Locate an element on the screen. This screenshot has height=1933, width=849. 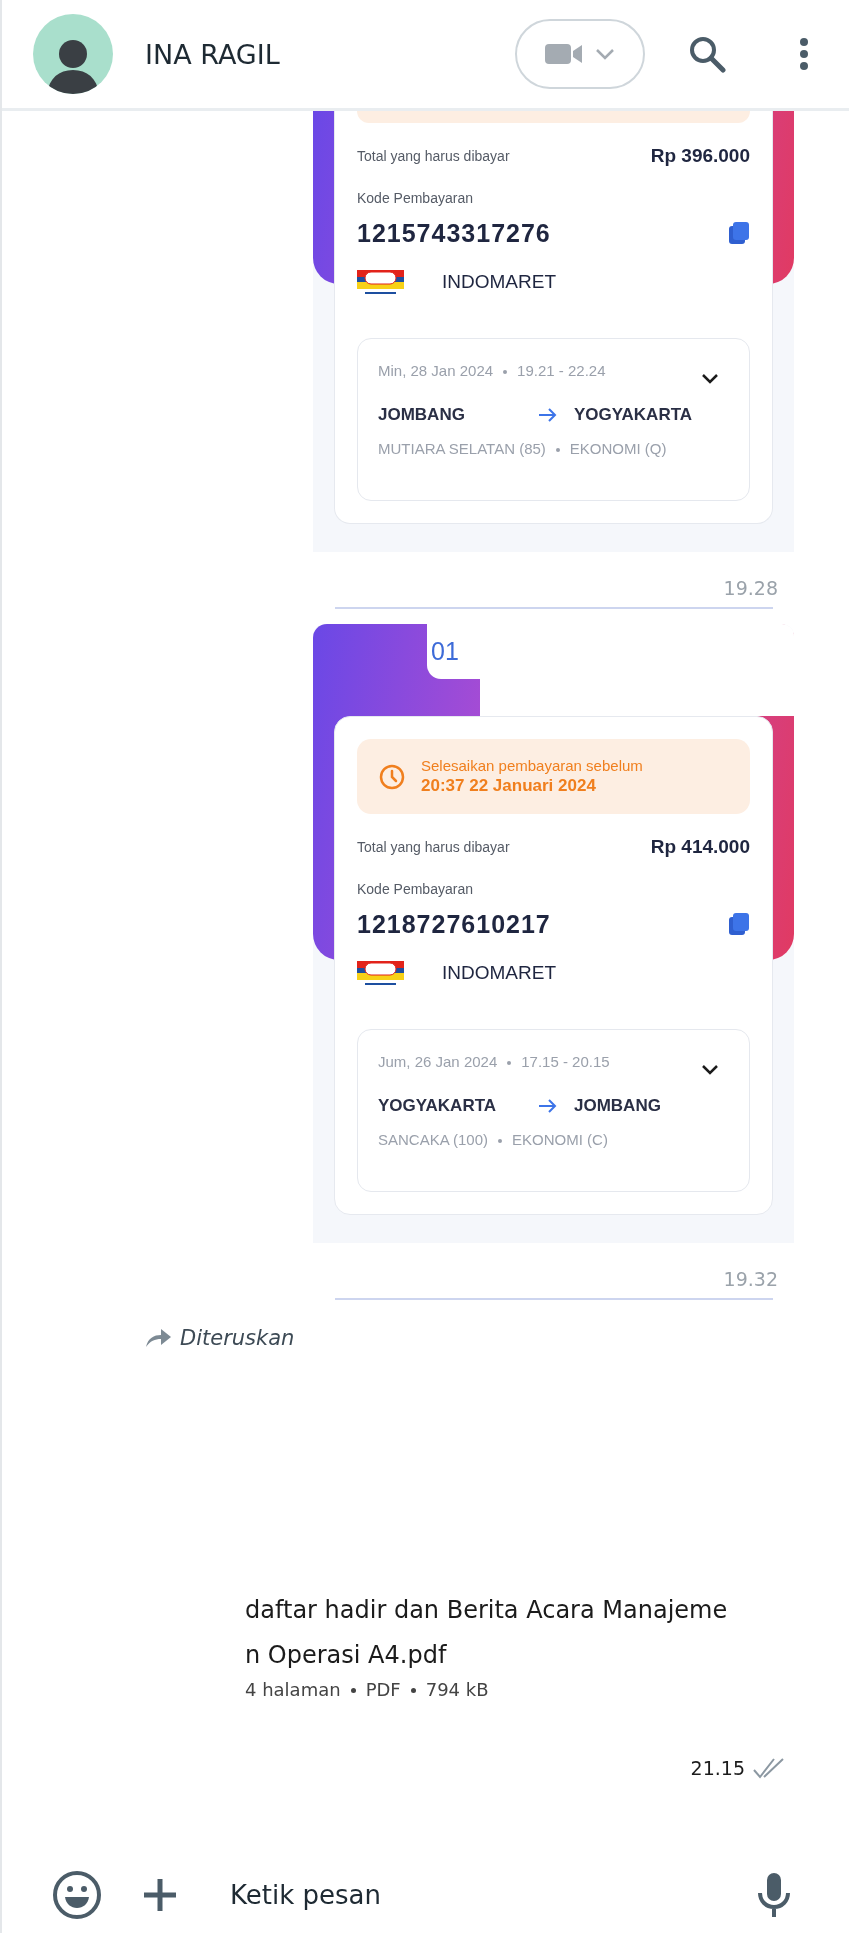
contact-name: INA RAGIL is located at coordinates (330, 54).